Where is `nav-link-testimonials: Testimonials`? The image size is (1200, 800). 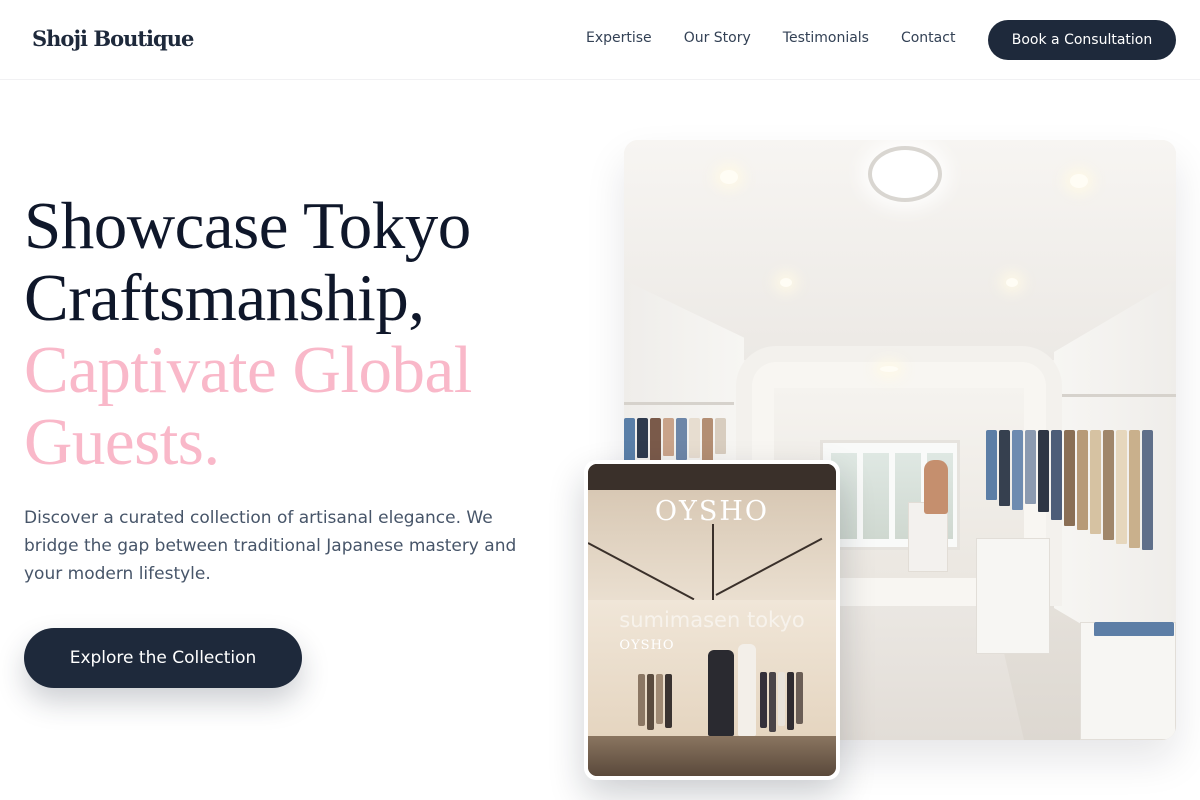 nav-link-testimonials: Testimonials is located at coordinates (826, 38).